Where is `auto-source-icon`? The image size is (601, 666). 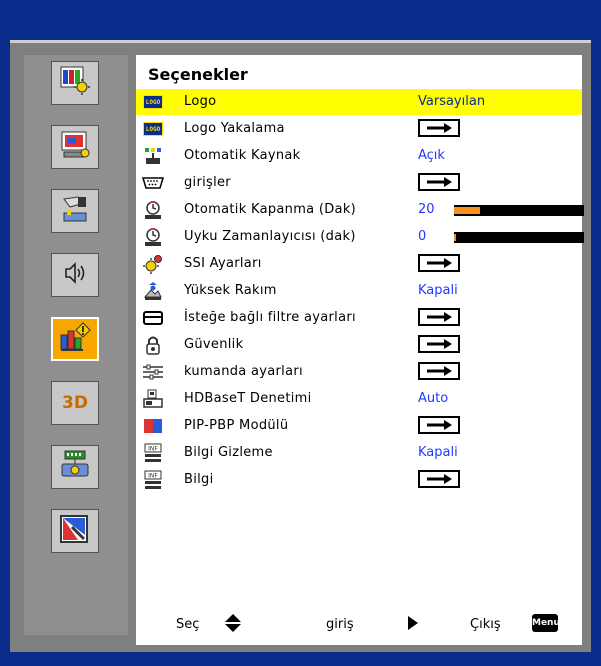 auto-source-icon is located at coordinates (153, 156).